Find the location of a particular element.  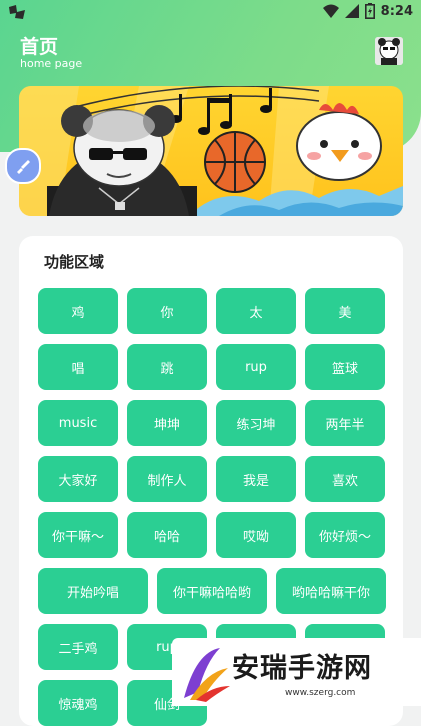

sound-button: 鸡 is located at coordinates (78, 311).